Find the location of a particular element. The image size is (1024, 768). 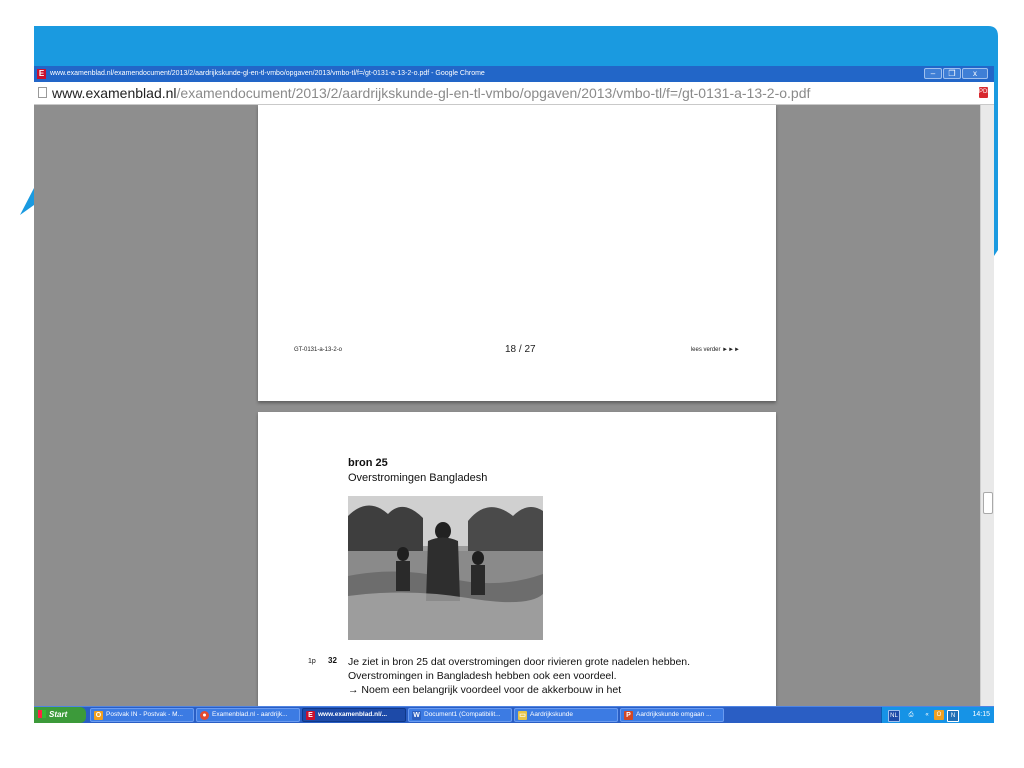

language-indicator: NL is located at coordinates (894, 716).